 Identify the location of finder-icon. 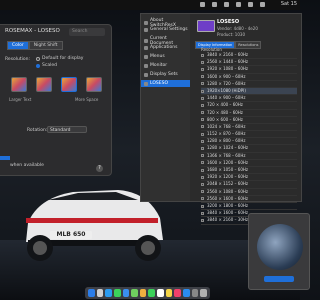
(91, 293).